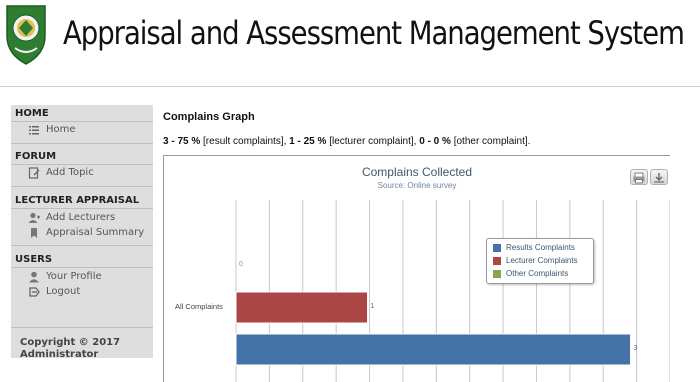 Image resolution: width=700 pixels, height=382 pixels. What do you see at coordinates (32, 113) in the screenshot?
I see `sidebar-section-home: HOME` at bounding box center [32, 113].